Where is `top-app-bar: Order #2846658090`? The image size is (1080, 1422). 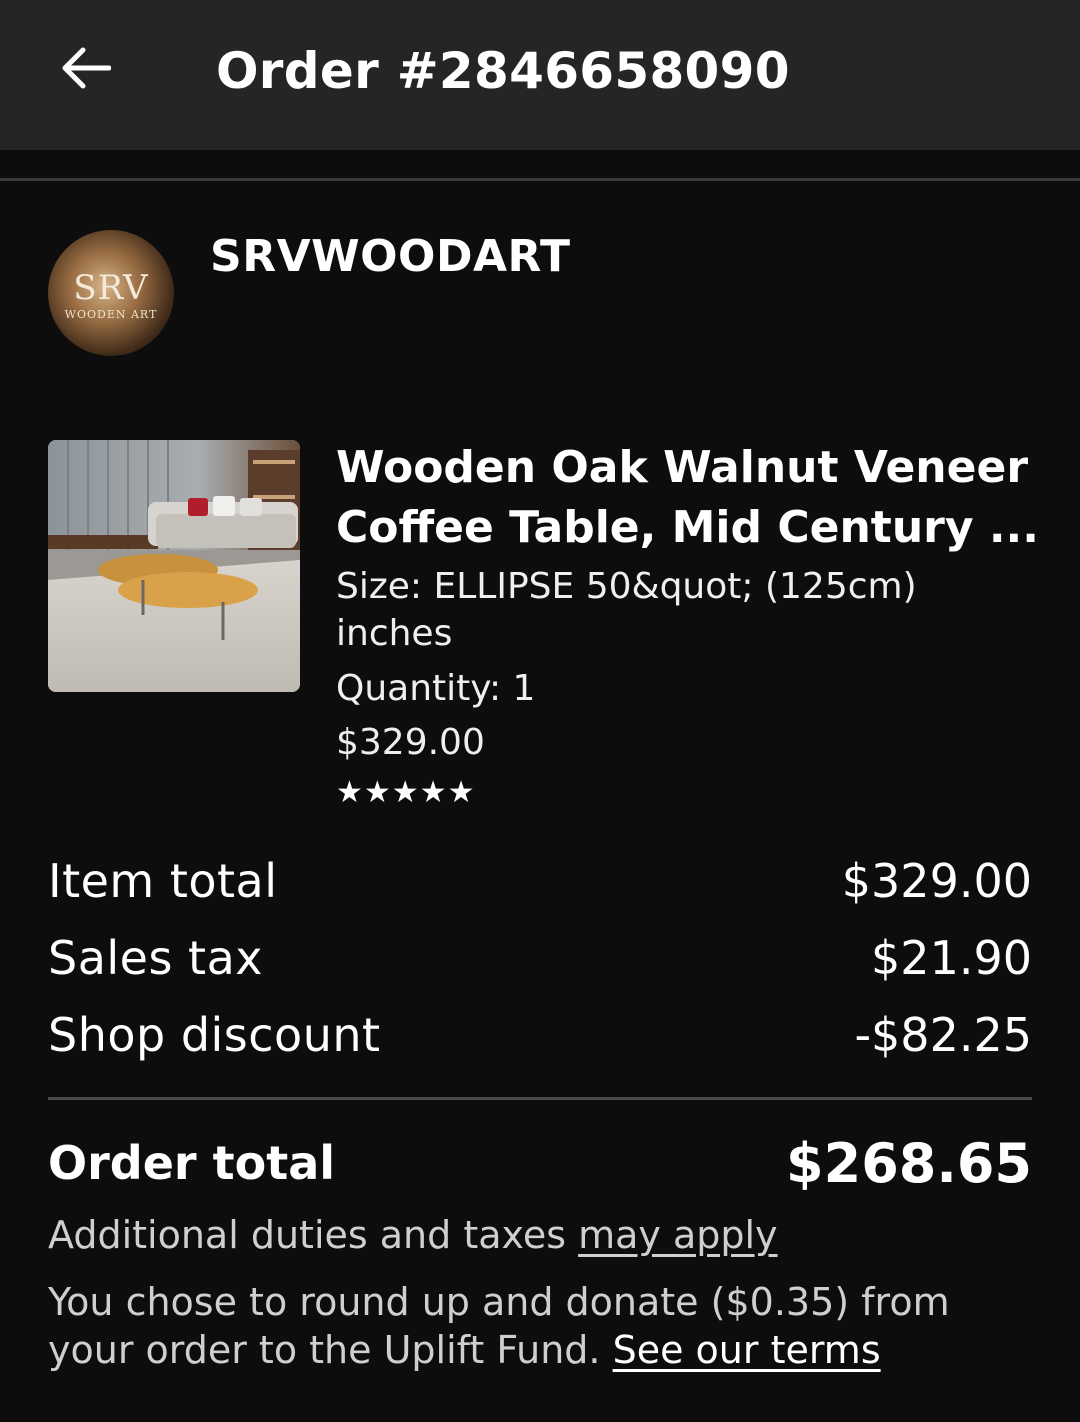 top-app-bar: Order #2846658090 is located at coordinates (540, 75).